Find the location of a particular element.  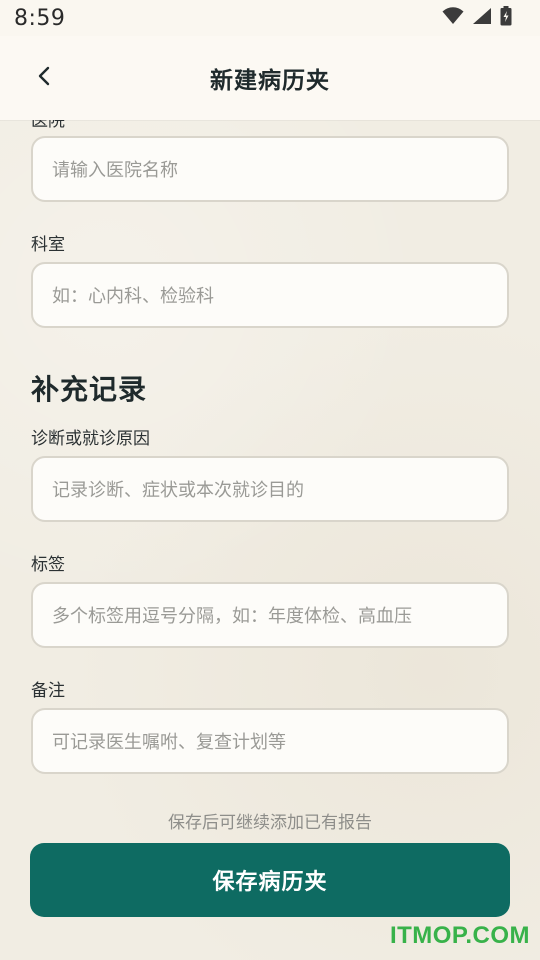

notes-placeholder: 可记录医生嘱咐、复查计划等 is located at coordinates (169, 742).